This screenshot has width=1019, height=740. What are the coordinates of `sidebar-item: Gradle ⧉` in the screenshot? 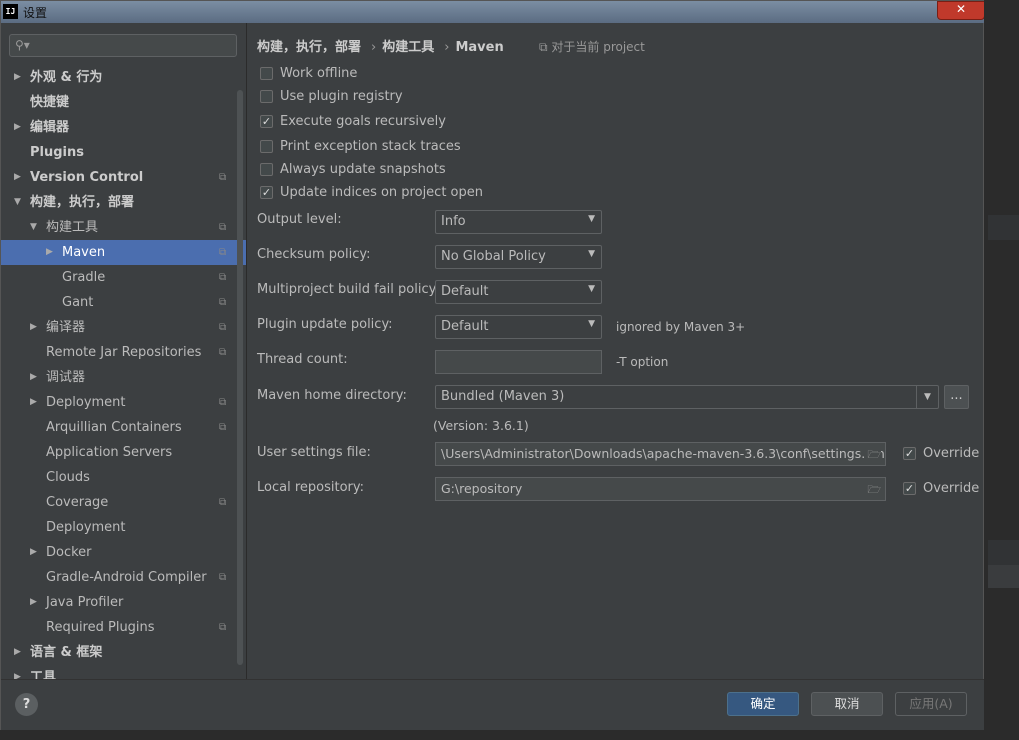 It's located at (123, 277).